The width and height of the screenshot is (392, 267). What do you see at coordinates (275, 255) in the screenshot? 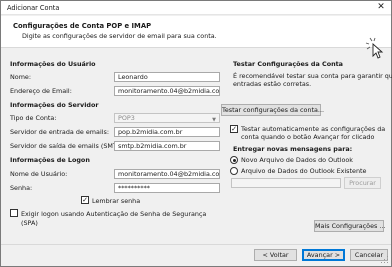
I see `back-button: < Voltar` at bounding box center [275, 255].